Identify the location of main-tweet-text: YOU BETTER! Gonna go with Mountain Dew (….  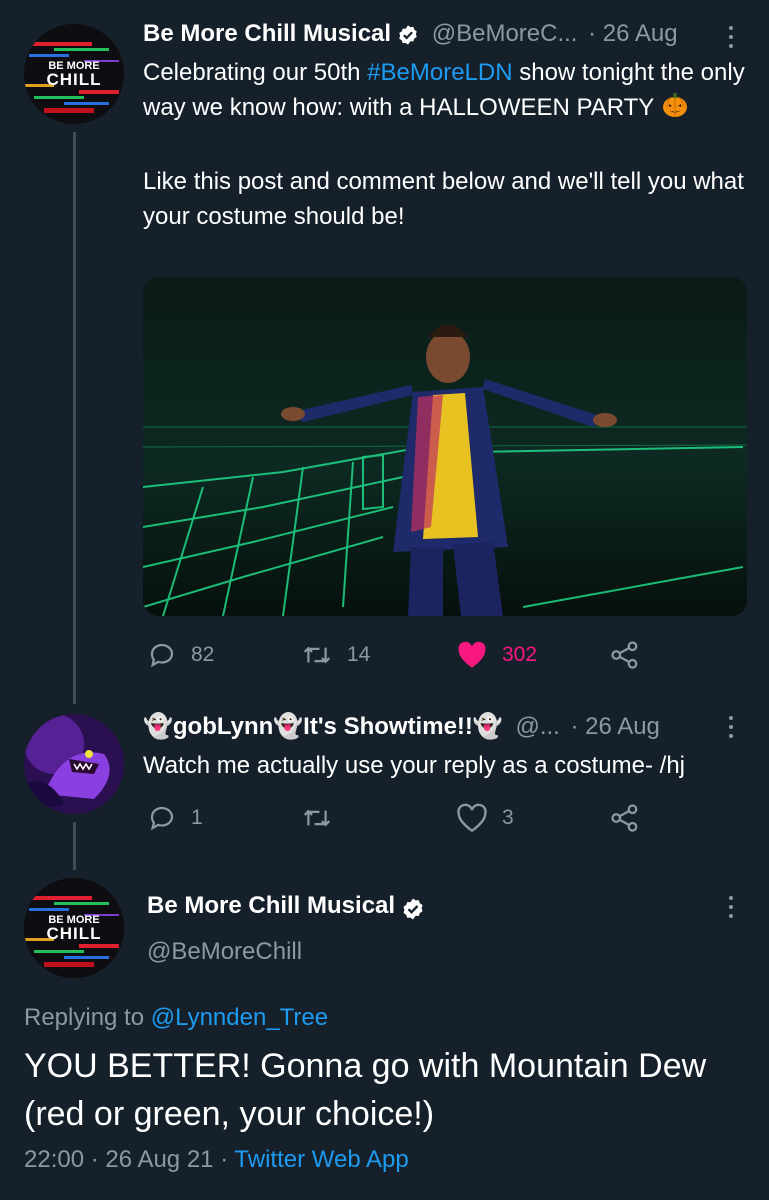
(365, 1090).